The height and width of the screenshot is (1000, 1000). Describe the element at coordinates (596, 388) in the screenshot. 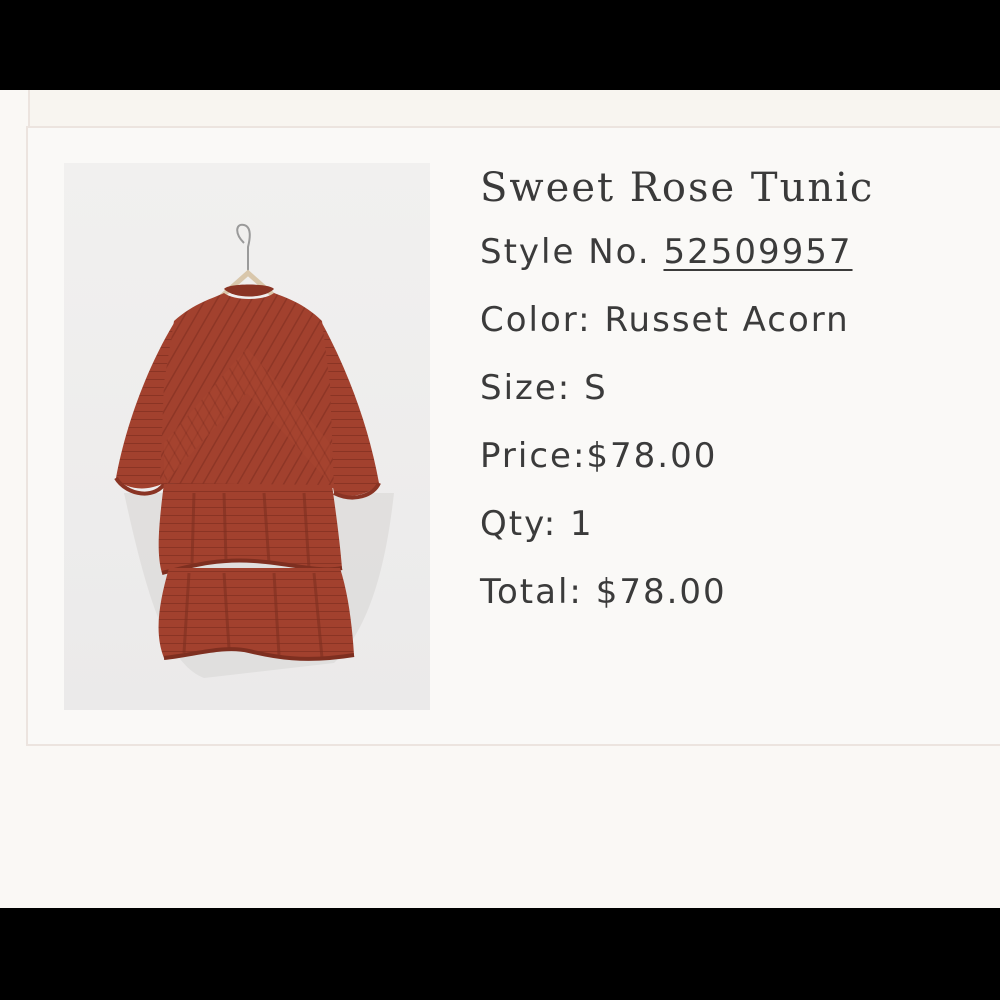

I see `size-value: S` at that location.